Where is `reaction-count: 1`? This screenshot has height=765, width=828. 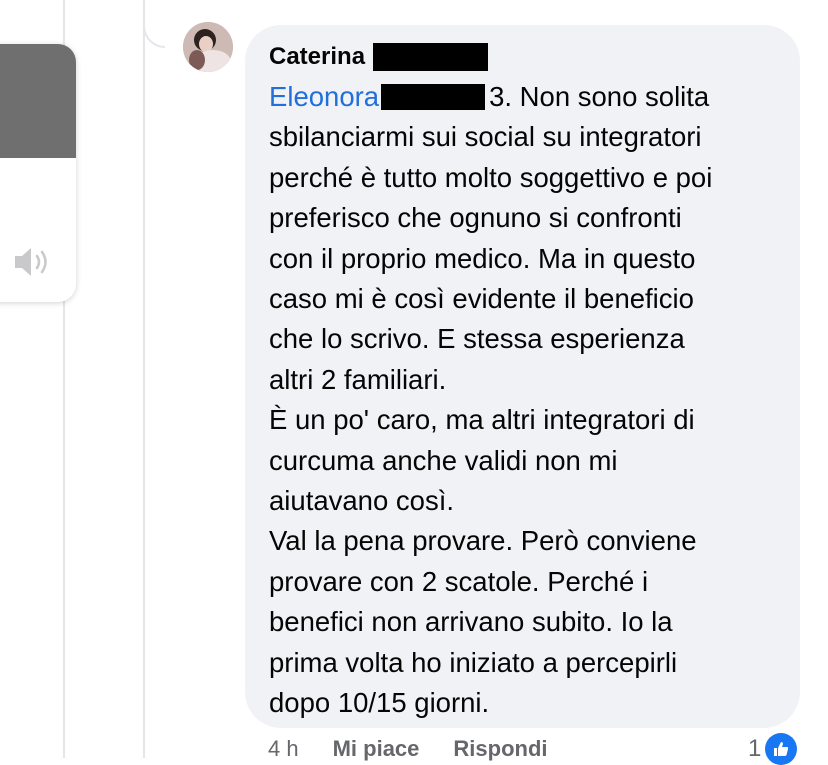
reaction-count: 1 is located at coordinates (755, 748).